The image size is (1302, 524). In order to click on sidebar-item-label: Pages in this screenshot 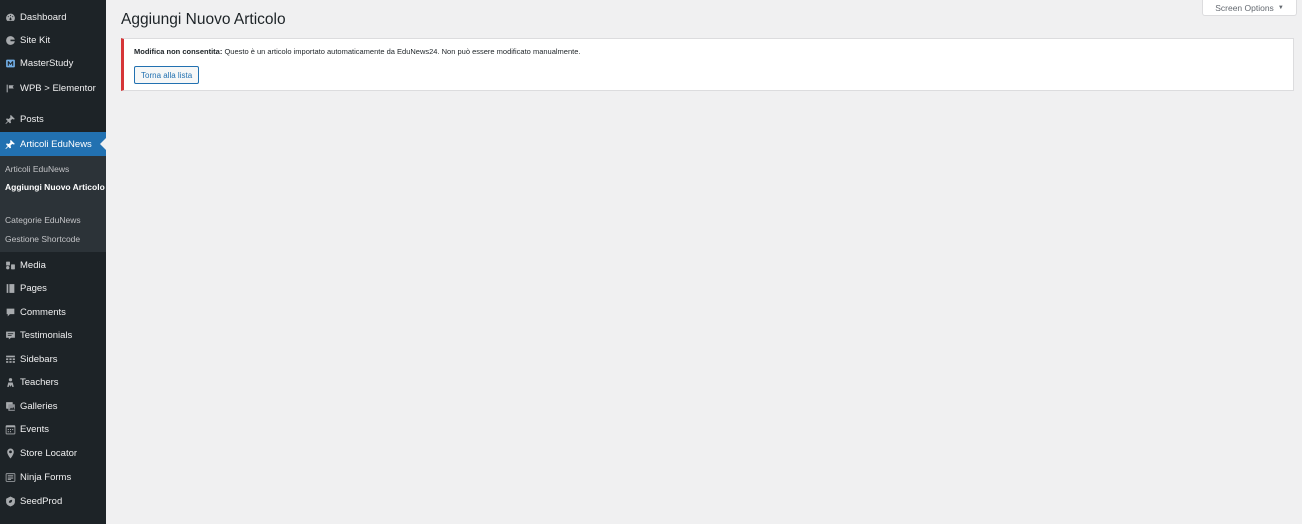, I will do `click(33, 288)`.